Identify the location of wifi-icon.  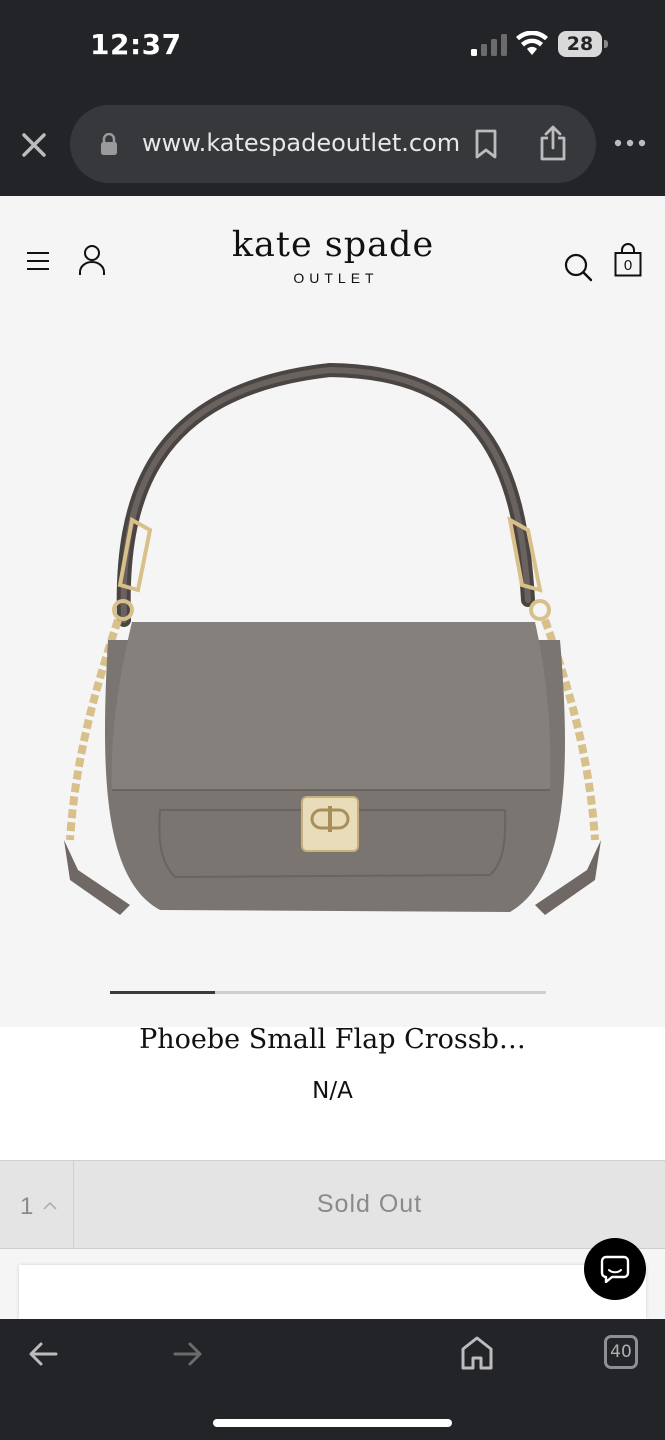
(532, 43).